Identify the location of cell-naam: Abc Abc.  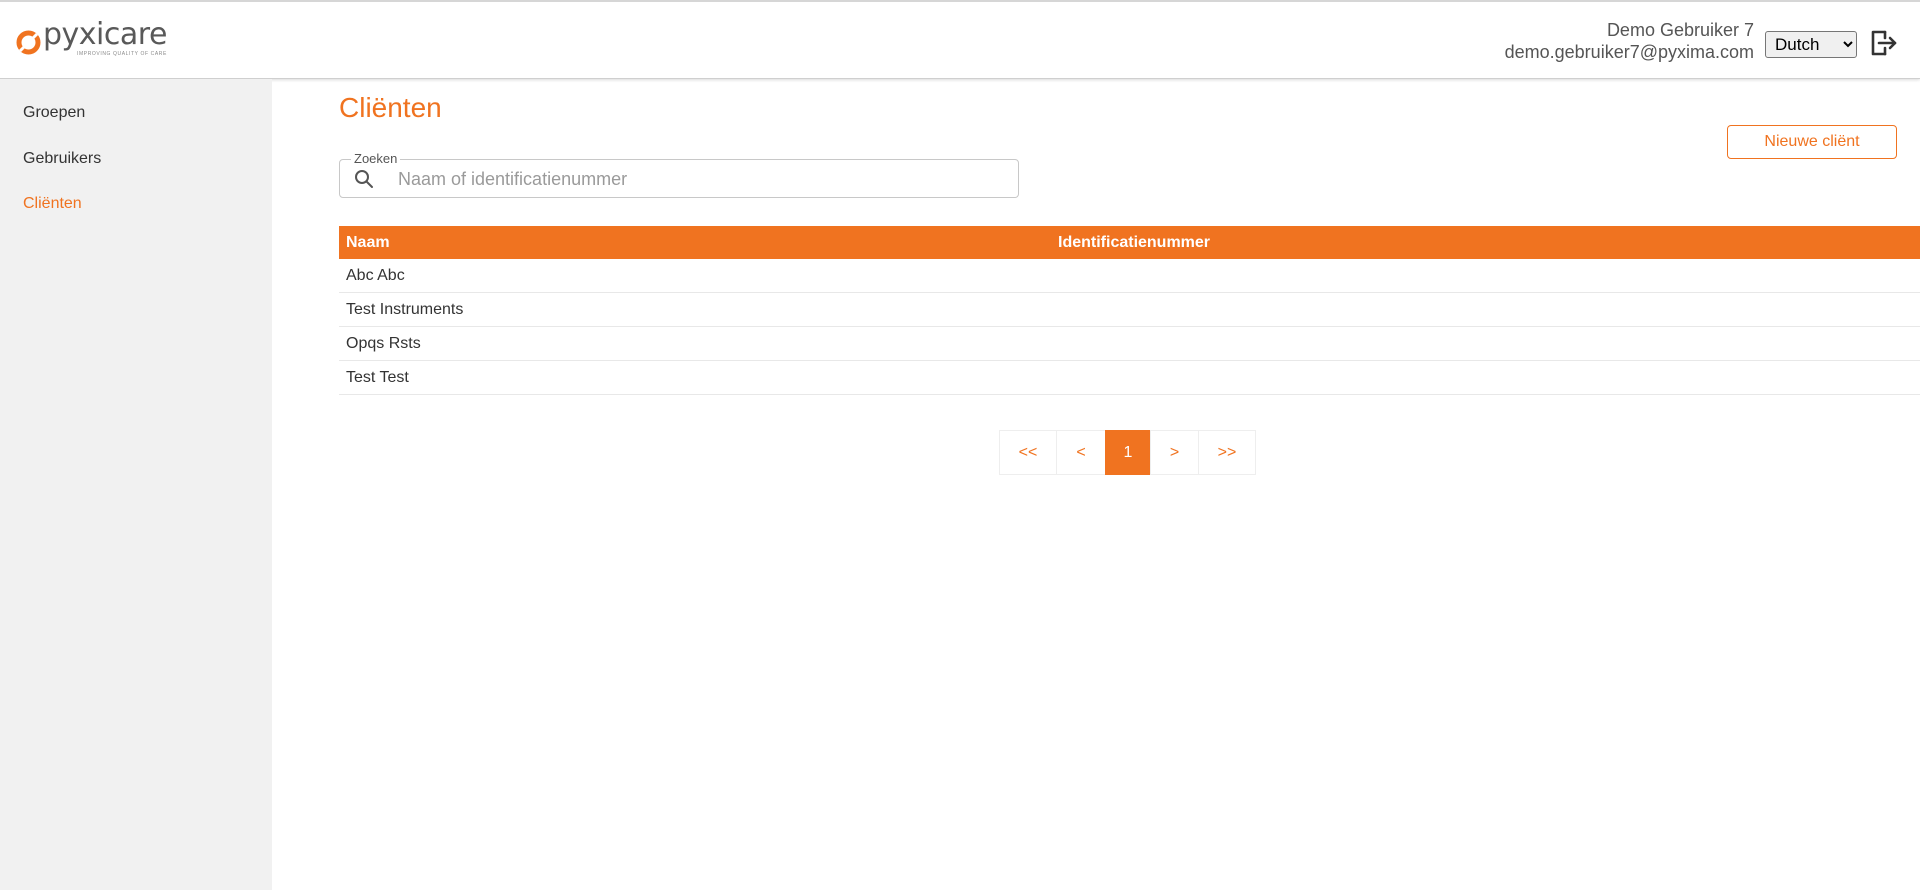
(375, 275).